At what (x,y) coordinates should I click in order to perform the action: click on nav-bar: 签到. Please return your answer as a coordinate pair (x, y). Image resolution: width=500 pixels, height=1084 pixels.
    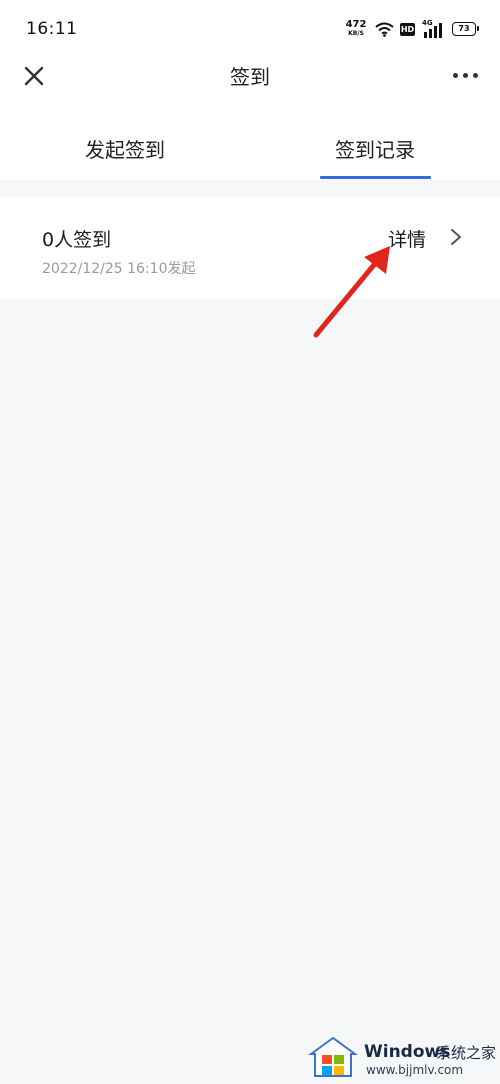
    Looking at the image, I should click on (250, 89).